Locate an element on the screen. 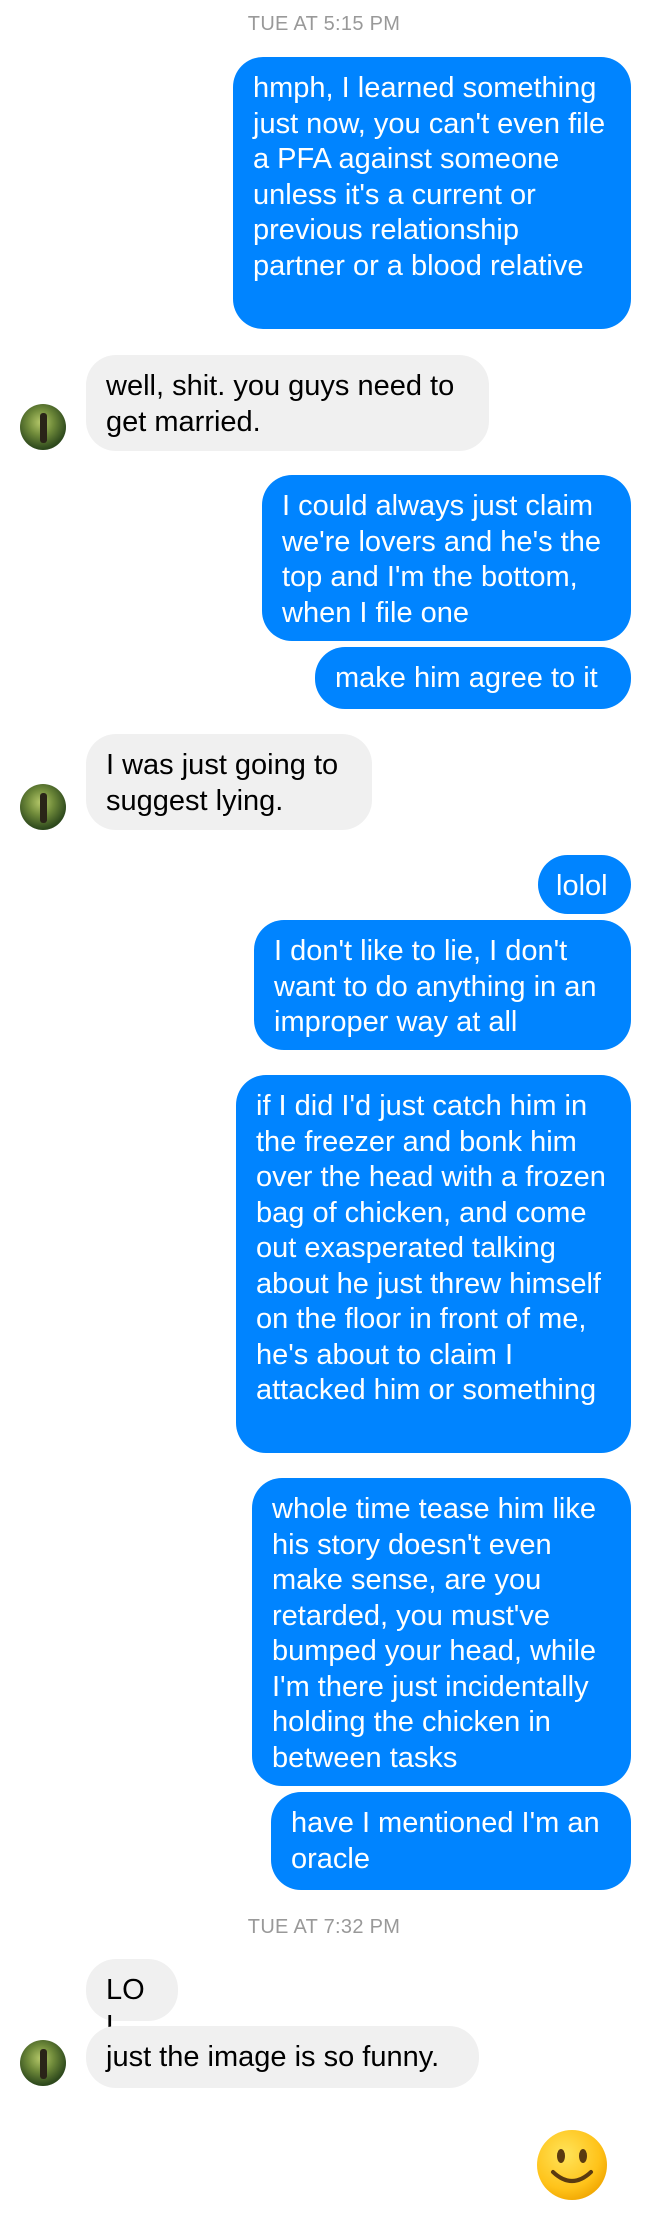  smiley-face-icon is located at coordinates (572, 2165).